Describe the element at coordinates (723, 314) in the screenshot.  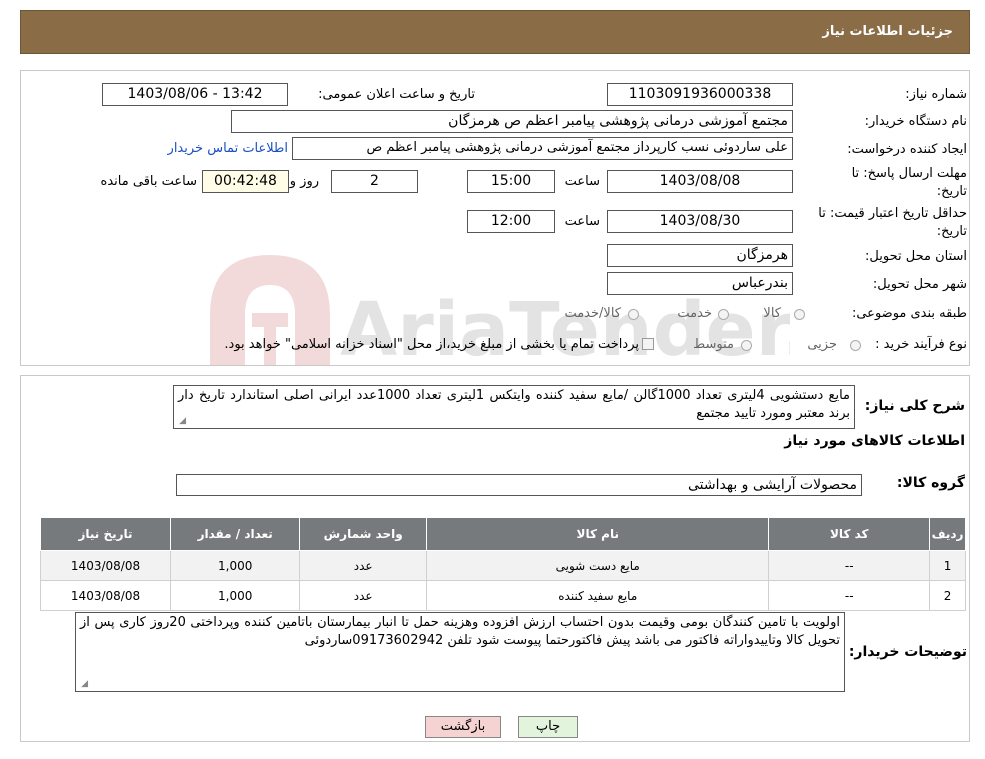
I see `category-service-radio` at that location.